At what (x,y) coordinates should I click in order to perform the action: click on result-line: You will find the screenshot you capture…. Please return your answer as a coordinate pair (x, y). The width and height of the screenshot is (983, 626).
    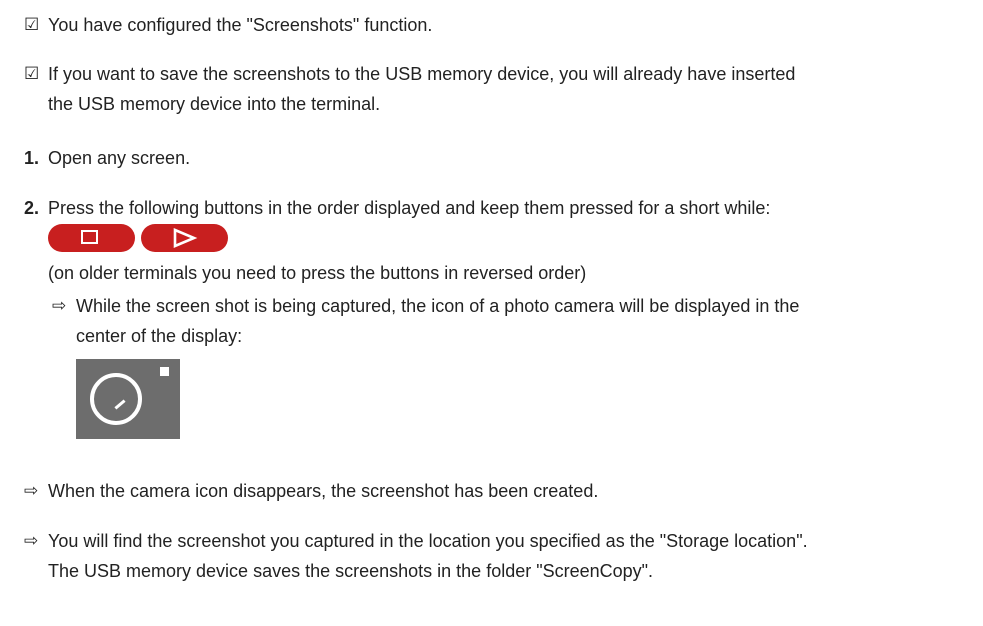
    Looking at the image, I should click on (428, 541).